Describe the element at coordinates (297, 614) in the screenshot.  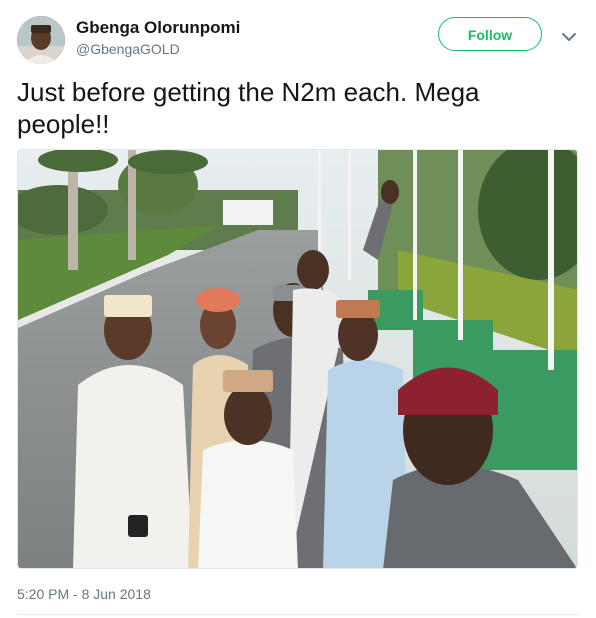
I see `divider` at that location.